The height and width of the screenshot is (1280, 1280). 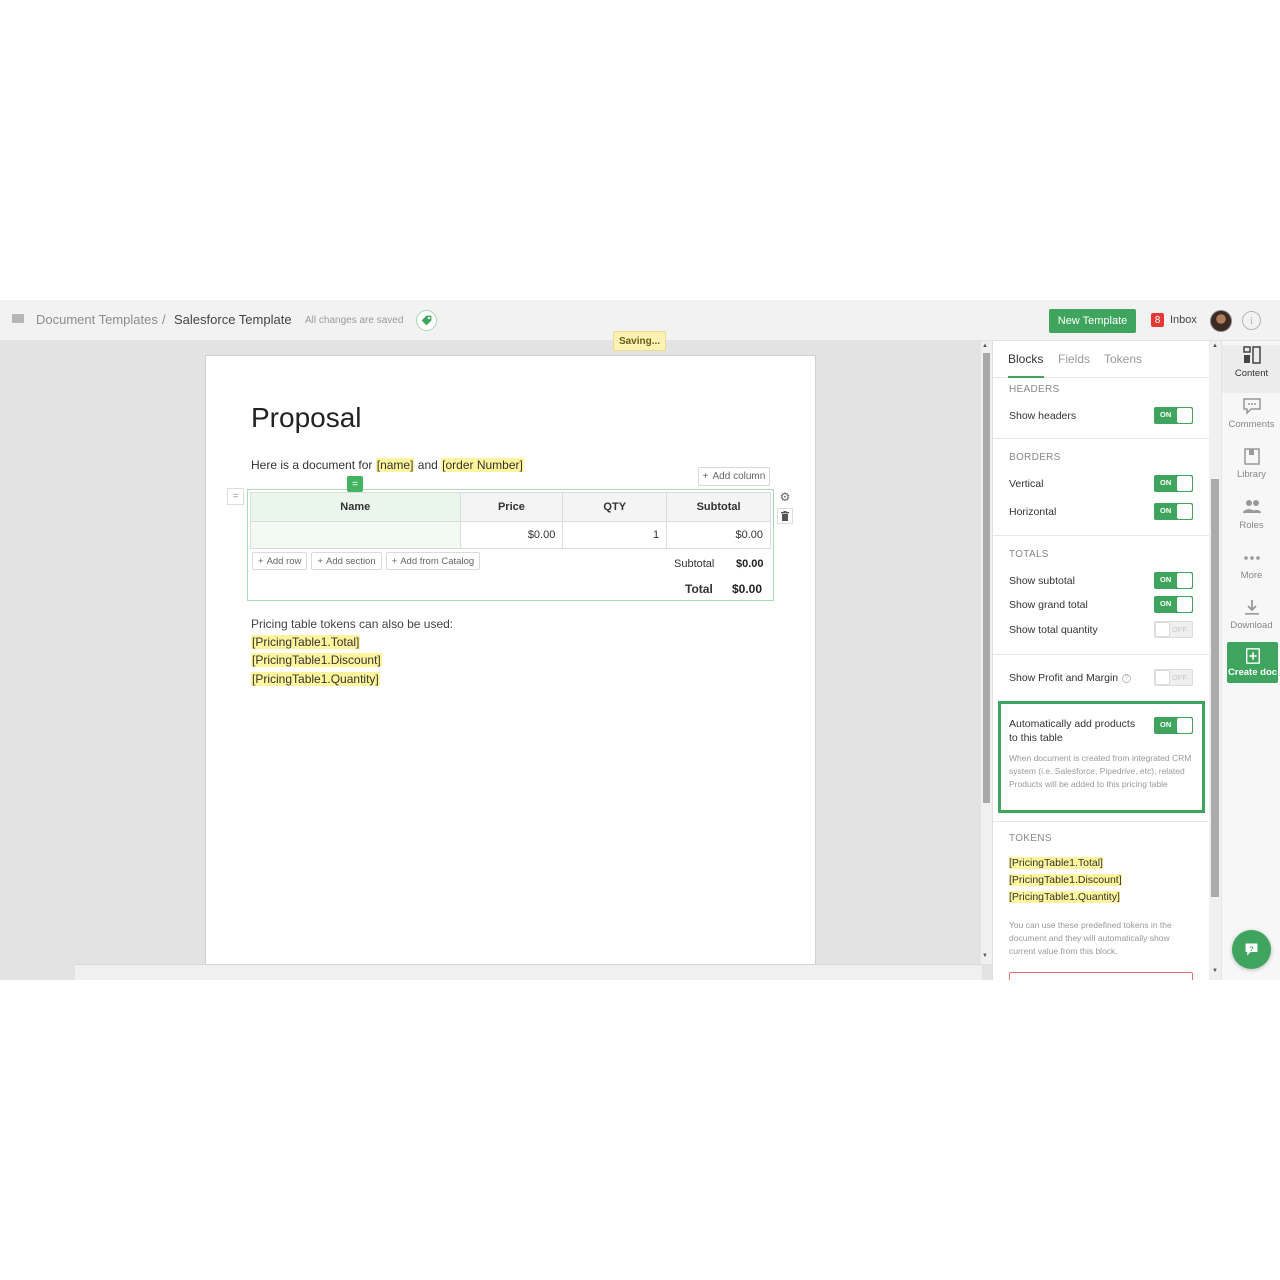 What do you see at coordinates (1251, 949) in the screenshot?
I see `help-chat-button: ?` at bounding box center [1251, 949].